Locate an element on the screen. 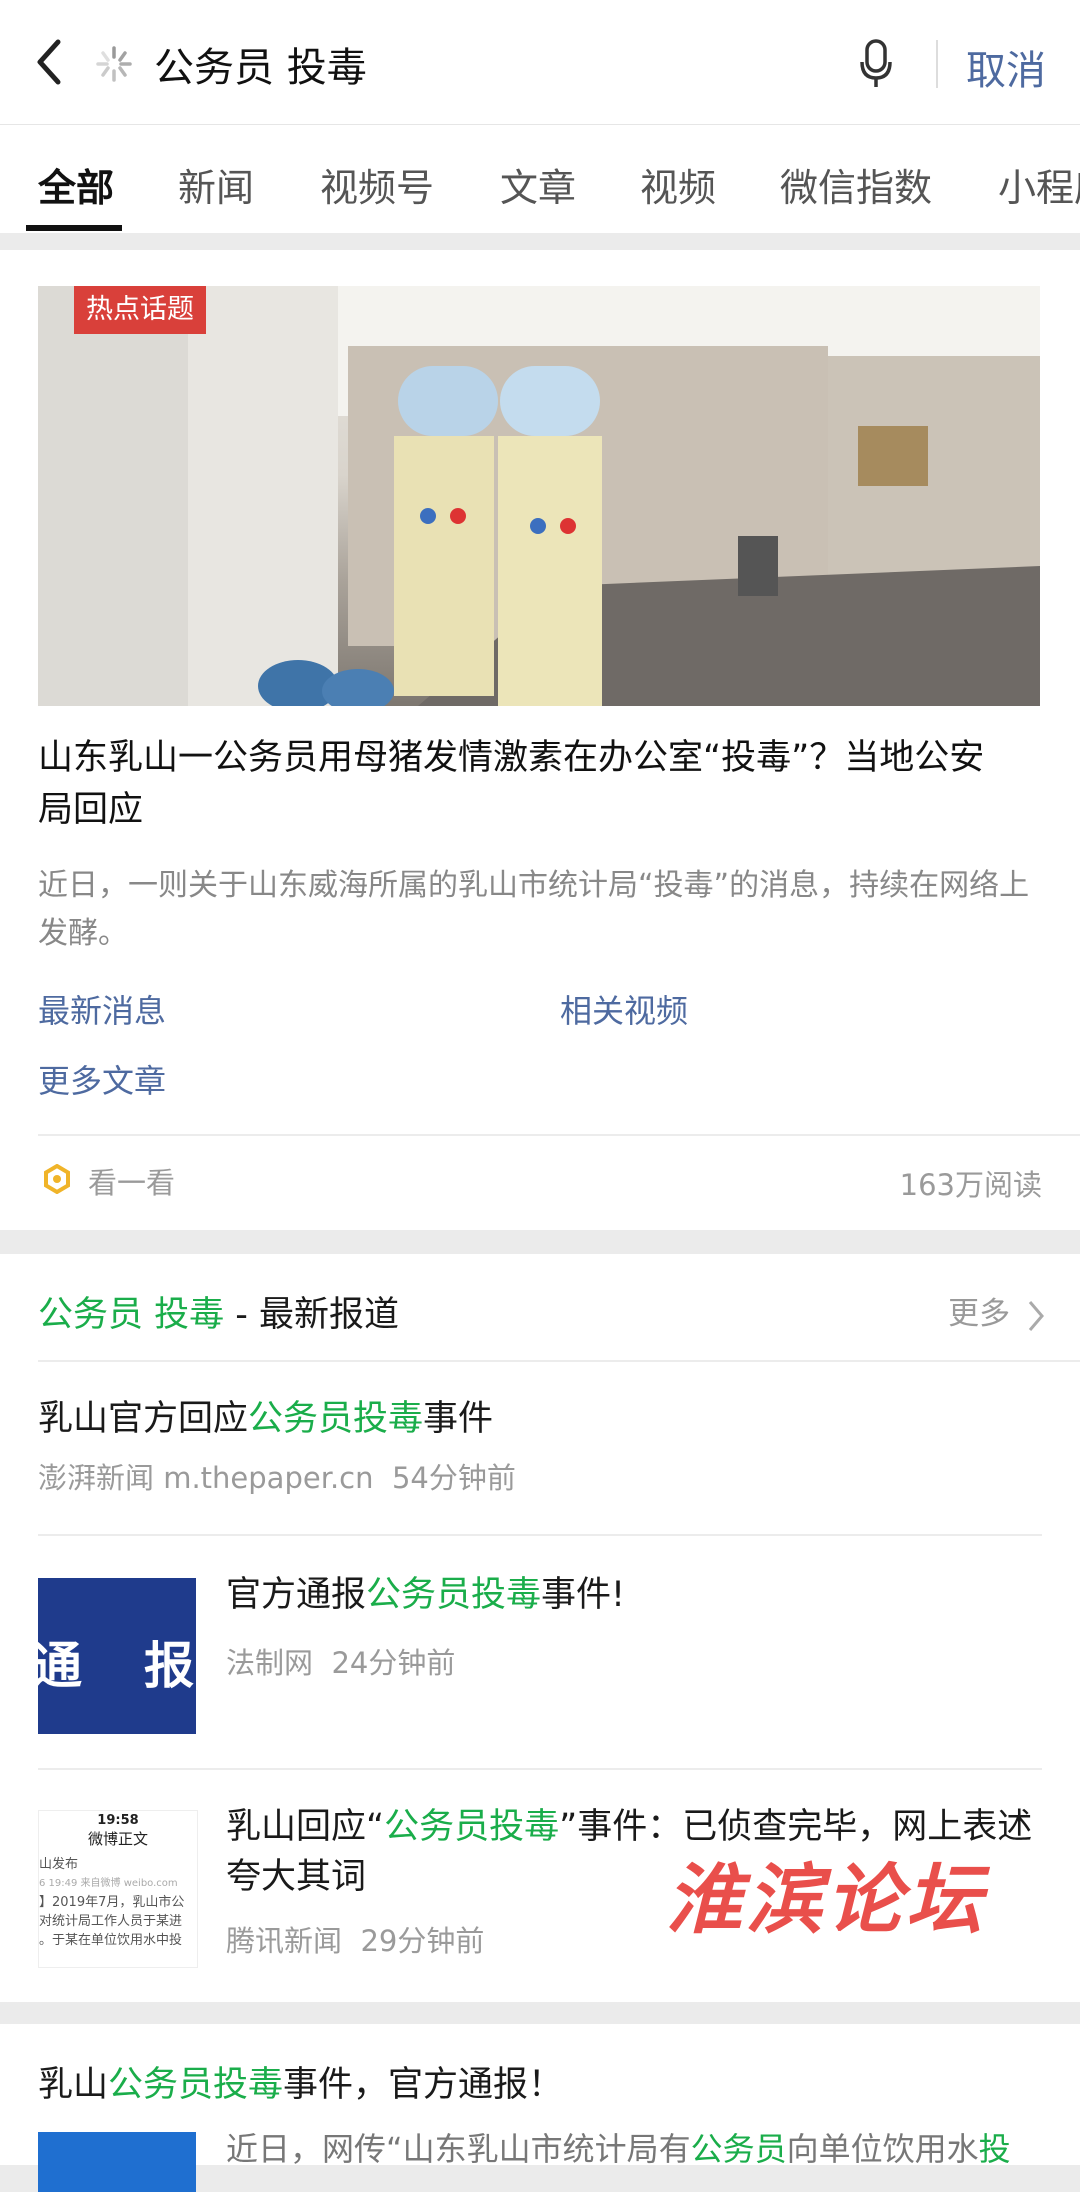 The image size is (1080, 2192). search-tabs: 全部 新闻 视频号 文章 视频 微信指数 小程序 is located at coordinates (540, 178).